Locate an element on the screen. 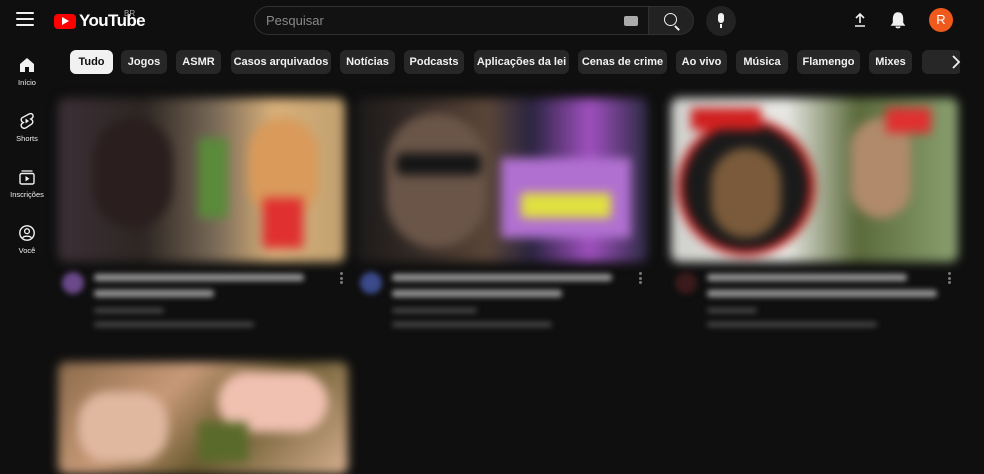 The image size is (984, 474). youtube-play-icon is located at coordinates (65, 21).